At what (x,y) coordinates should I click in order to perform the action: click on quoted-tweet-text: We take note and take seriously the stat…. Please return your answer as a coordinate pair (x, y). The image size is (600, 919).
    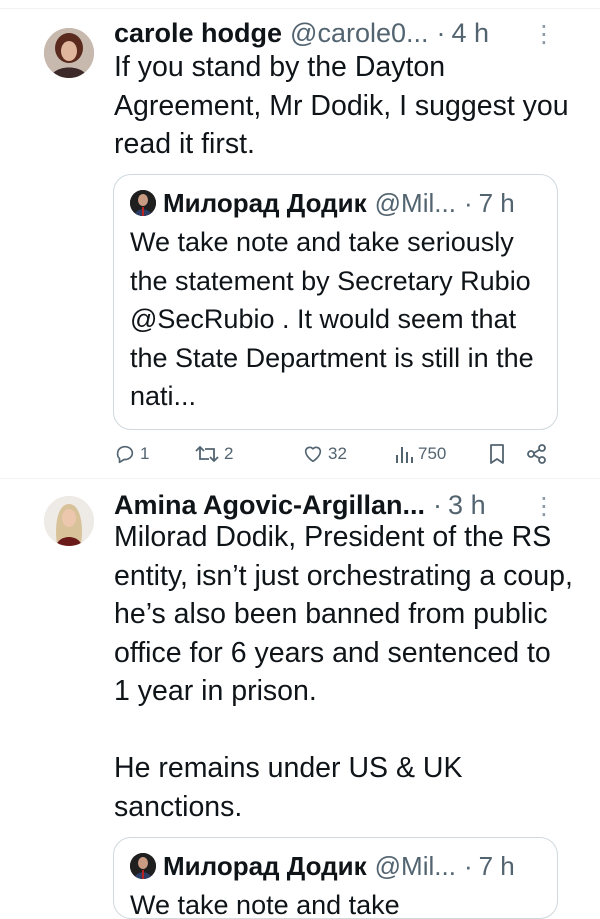
    Looking at the image, I should click on (332, 319).